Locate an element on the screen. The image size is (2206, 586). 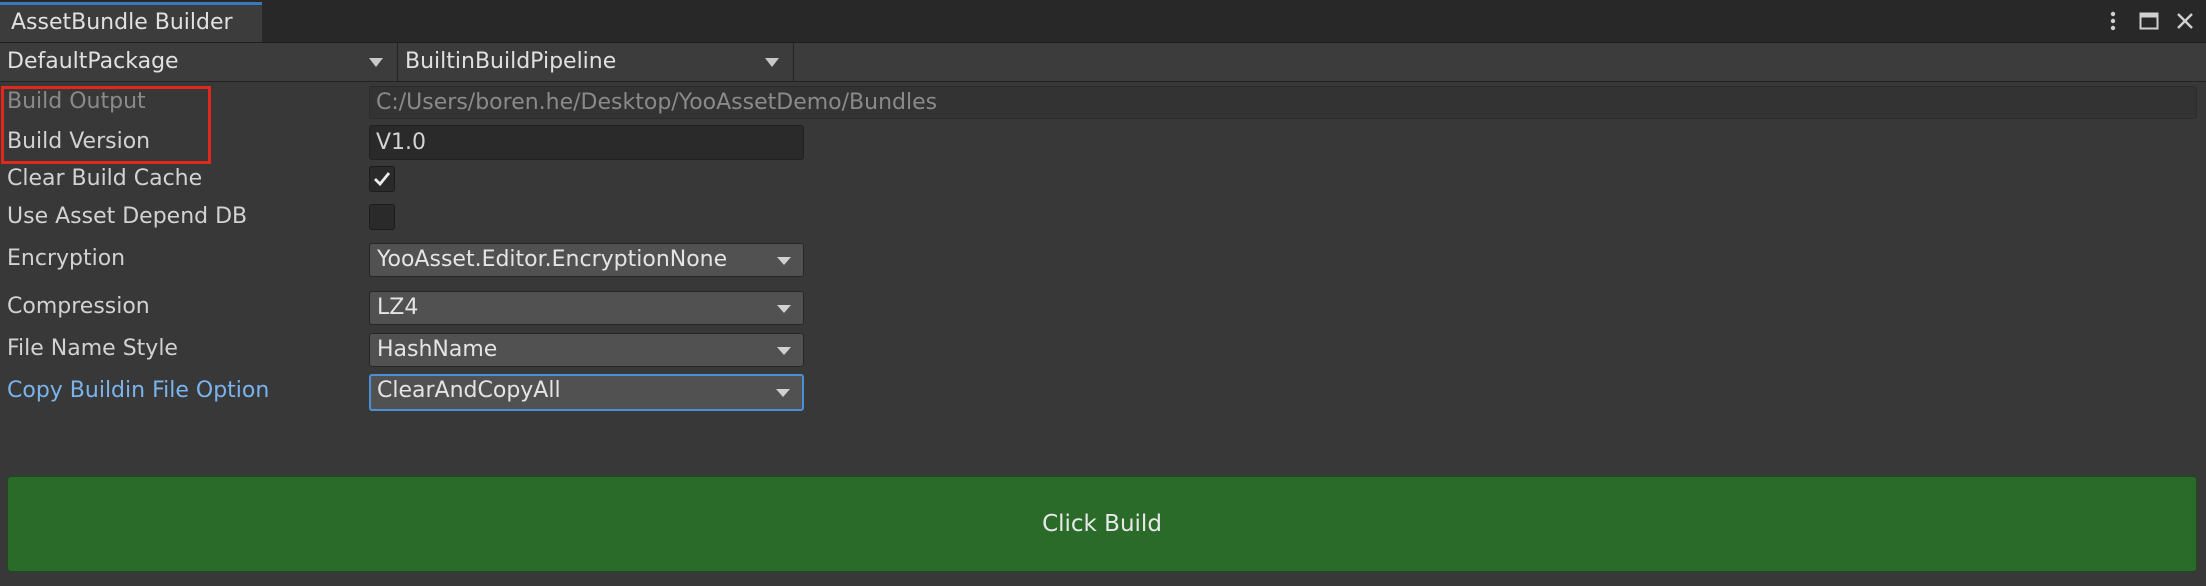
tab-assetbundle-builder: AssetBundle Builder is located at coordinates (131, 22).